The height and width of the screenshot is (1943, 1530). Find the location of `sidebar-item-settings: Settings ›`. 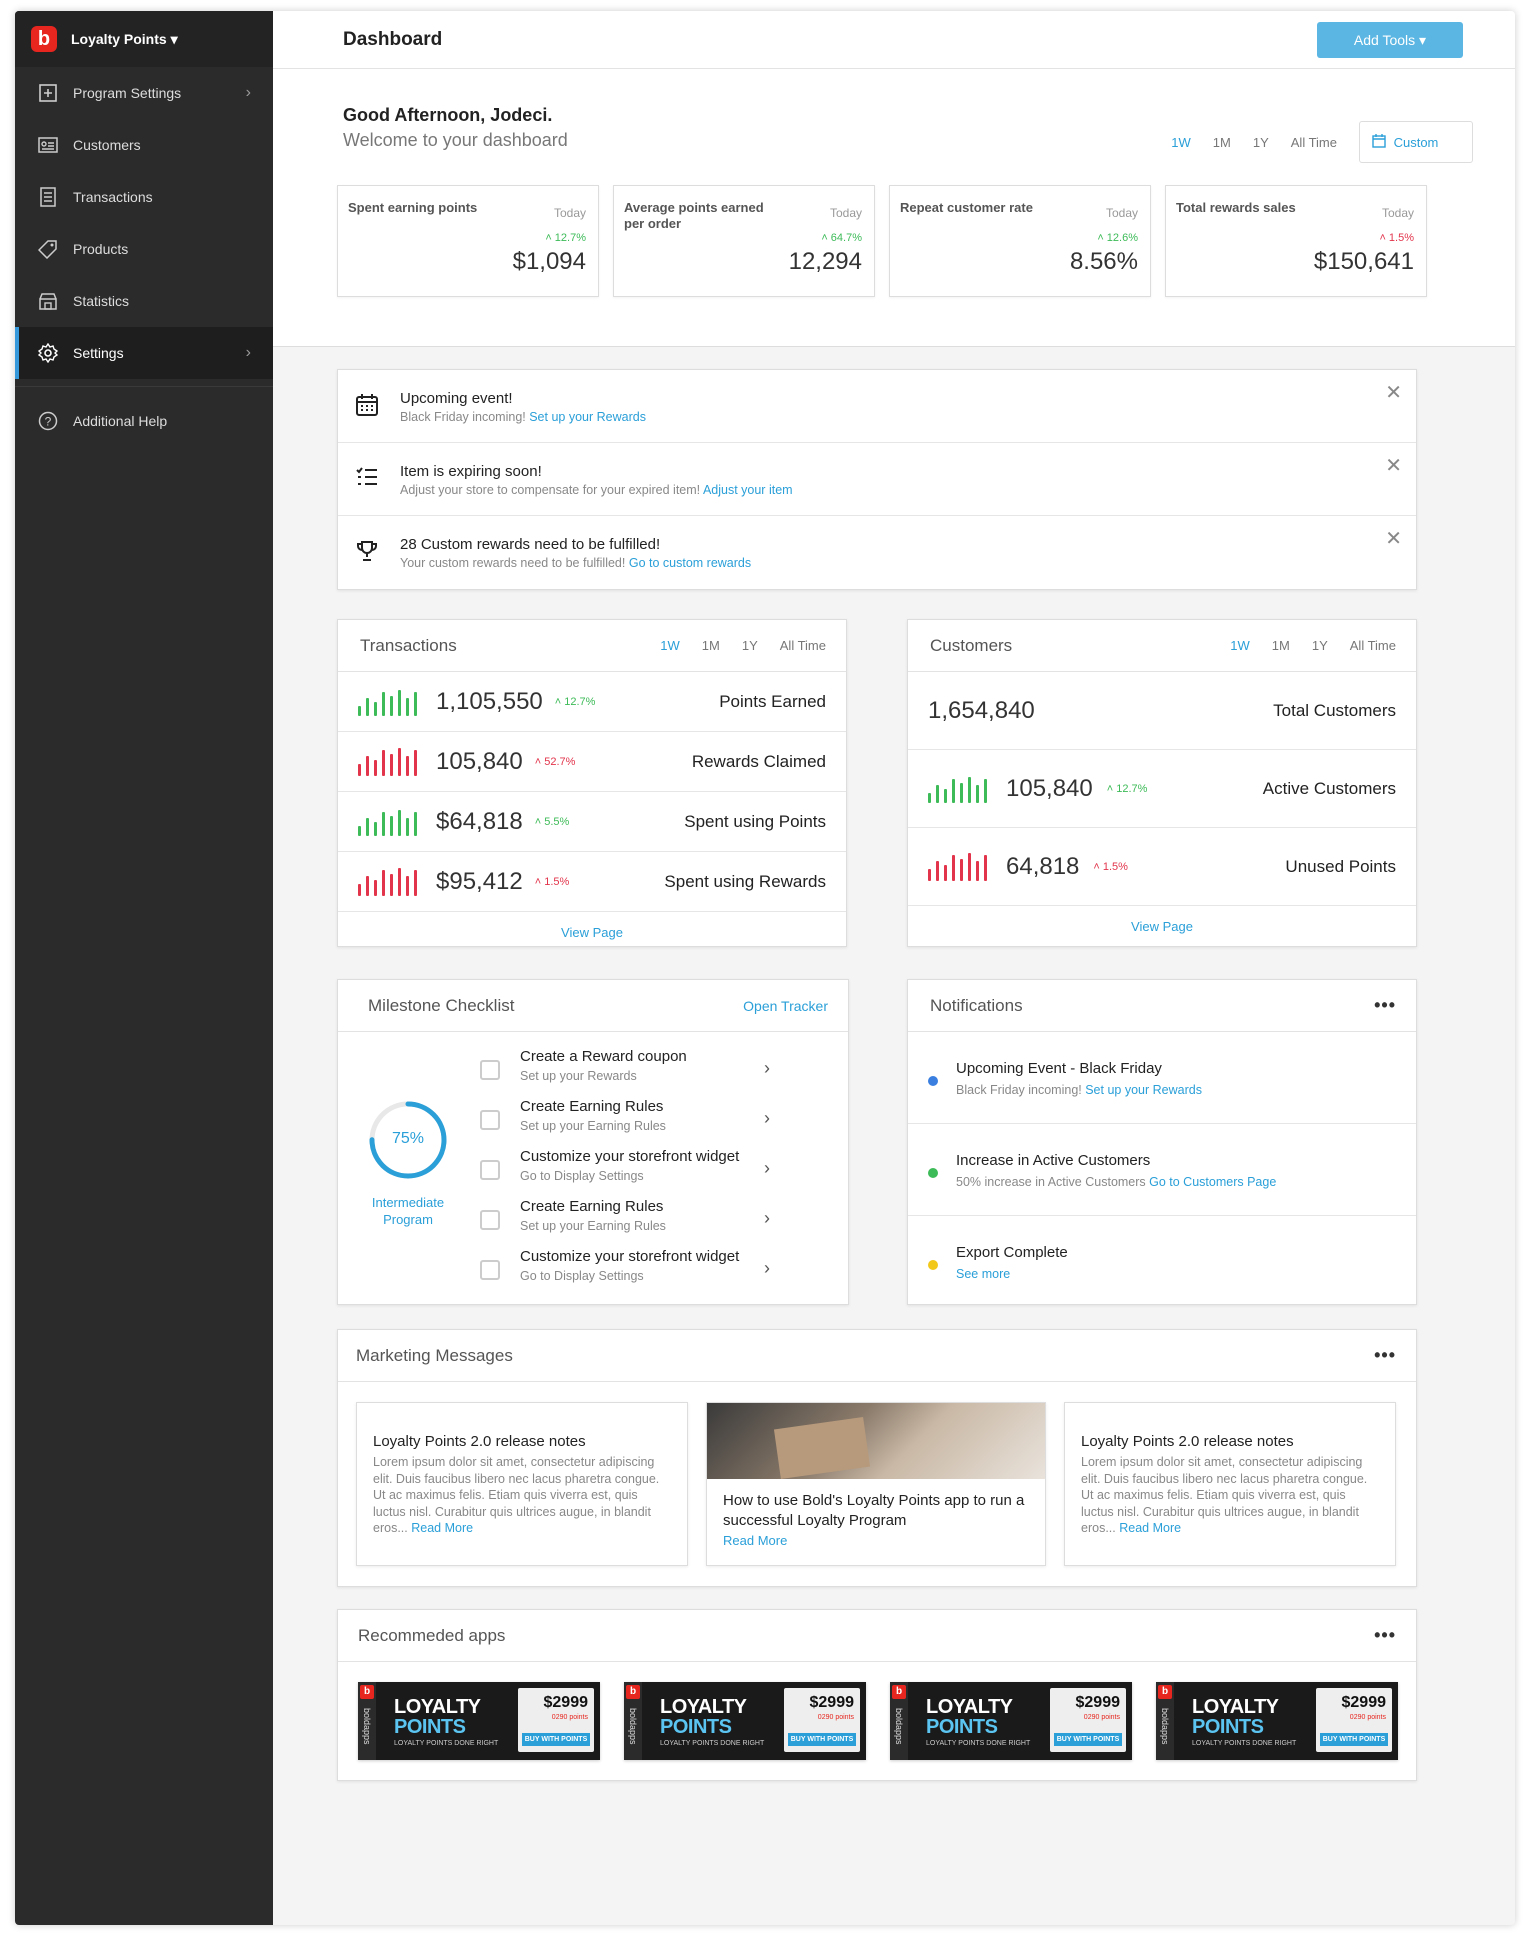

sidebar-item-settings: Settings › is located at coordinates (144, 353).